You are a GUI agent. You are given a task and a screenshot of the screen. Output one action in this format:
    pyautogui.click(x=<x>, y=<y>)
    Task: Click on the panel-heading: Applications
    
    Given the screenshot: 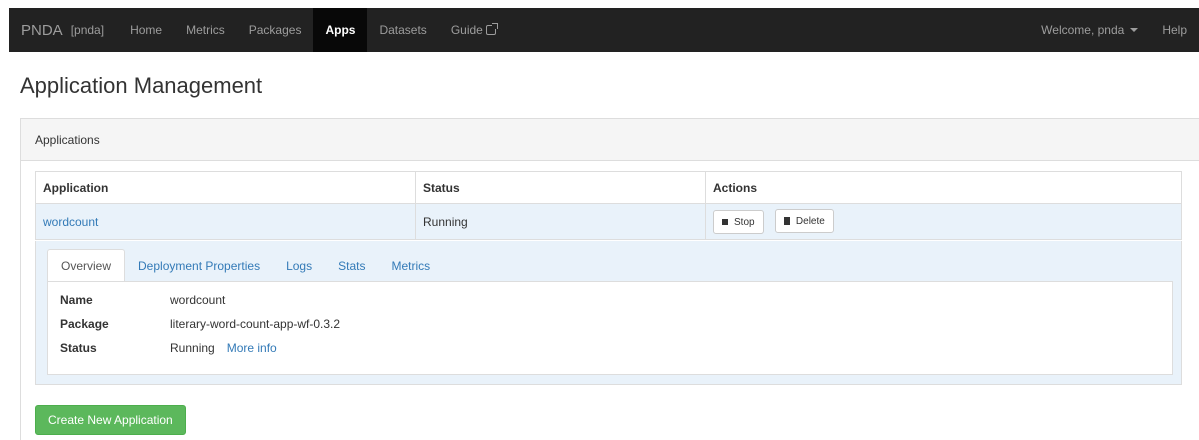 What is the action you would take?
    pyautogui.click(x=610, y=140)
    